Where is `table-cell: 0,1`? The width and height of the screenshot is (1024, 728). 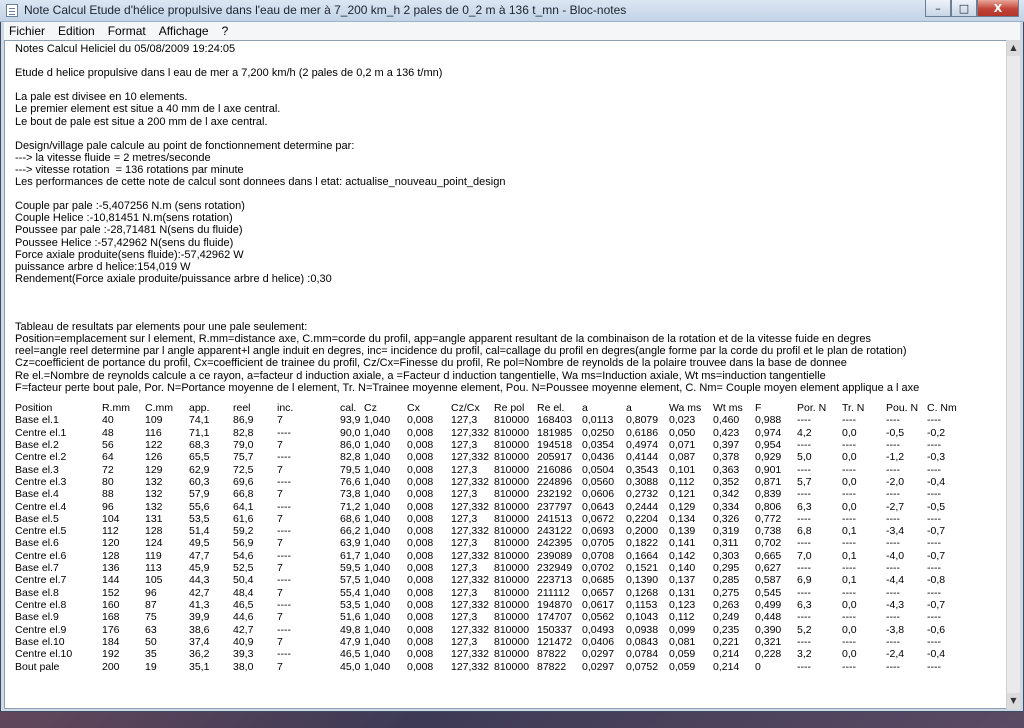 table-cell: 0,1 is located at coordinates (849, 580).